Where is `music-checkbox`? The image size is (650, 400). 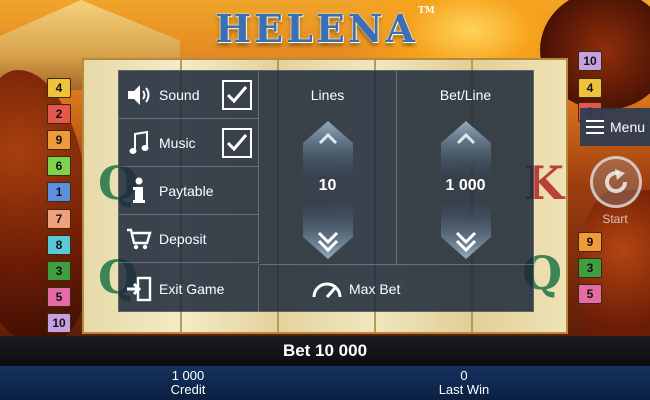
music-checkbox is located at coordinates (237, 142).